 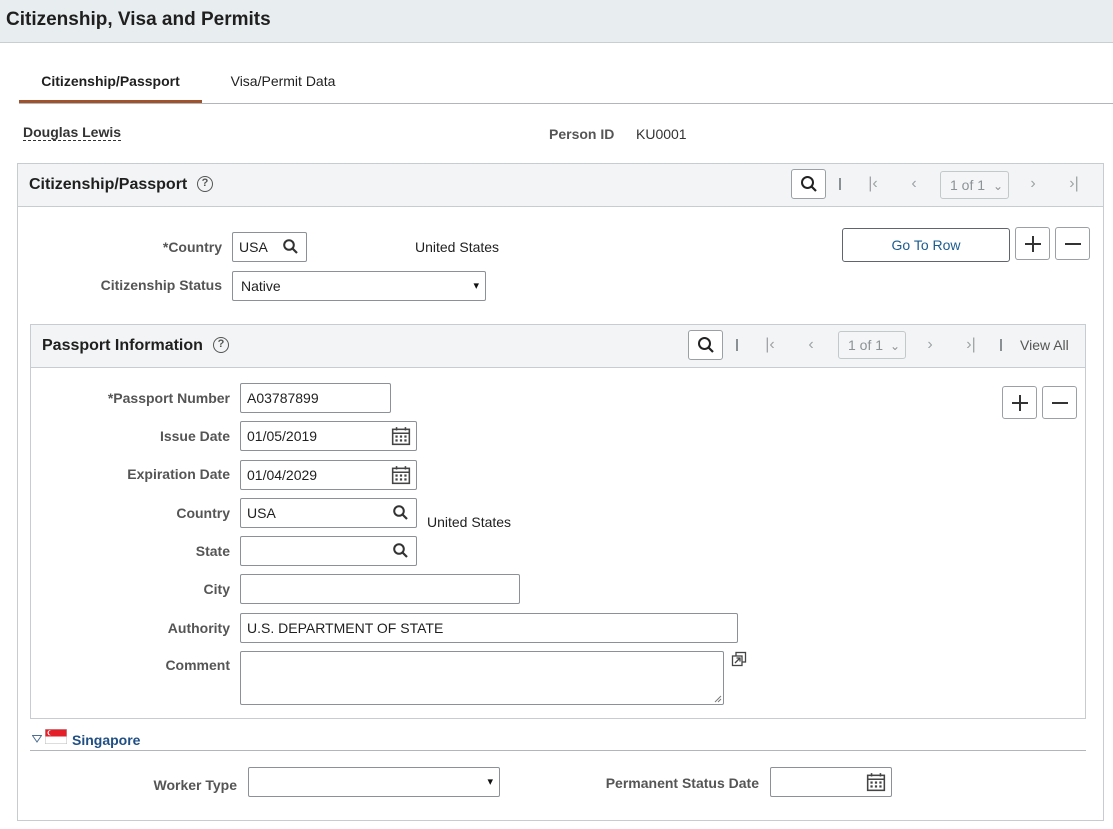 What do you see at coordinates (558, 750) in the screenshot?
I see `singapore-divider` at bounding box center [558, 750].